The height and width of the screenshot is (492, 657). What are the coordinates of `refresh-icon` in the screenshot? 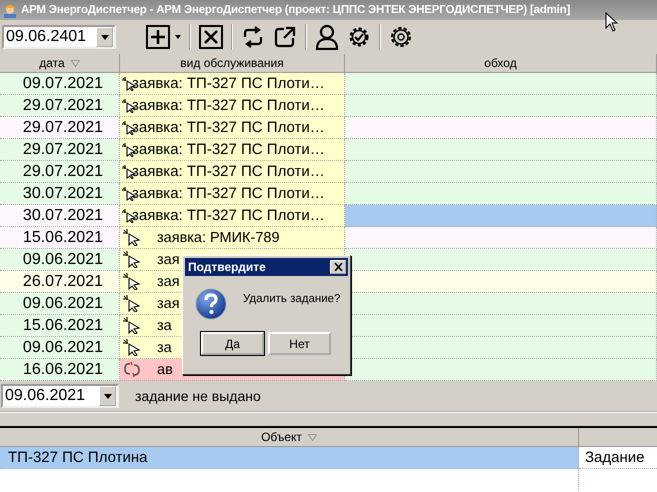 It's located at (253, 37).